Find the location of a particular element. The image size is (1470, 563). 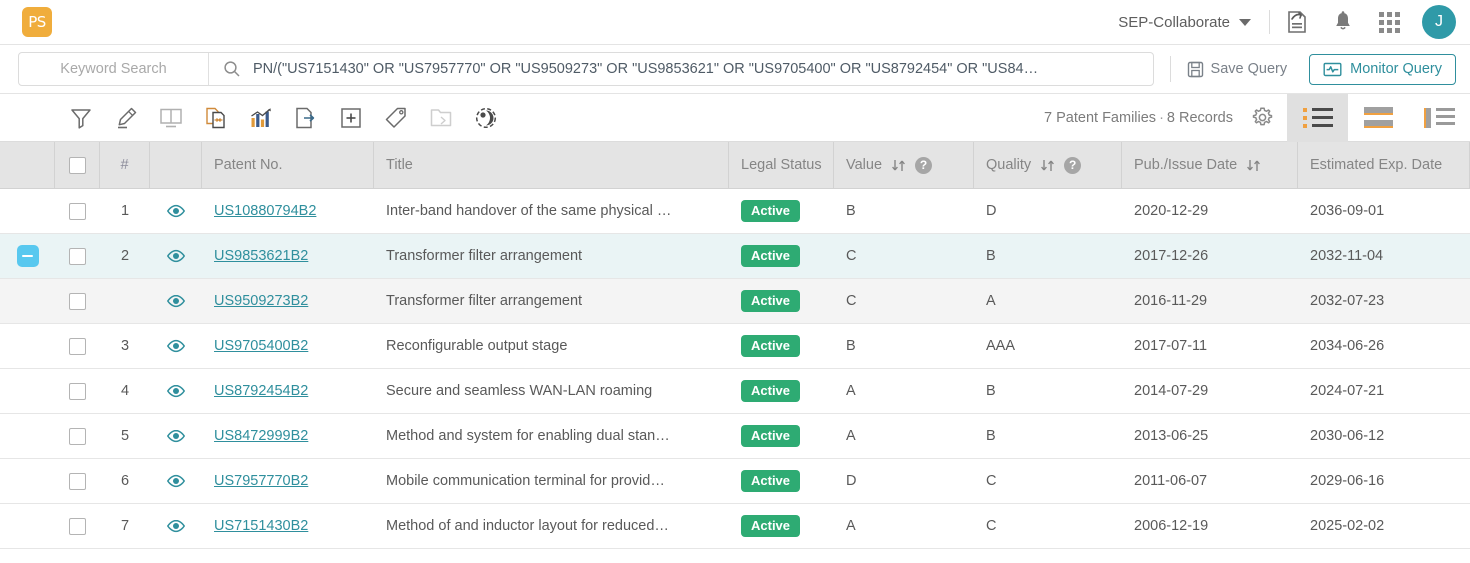

title-cell: Secure and seamless WAN-LAN roaming is located at coordinates (551, 391).